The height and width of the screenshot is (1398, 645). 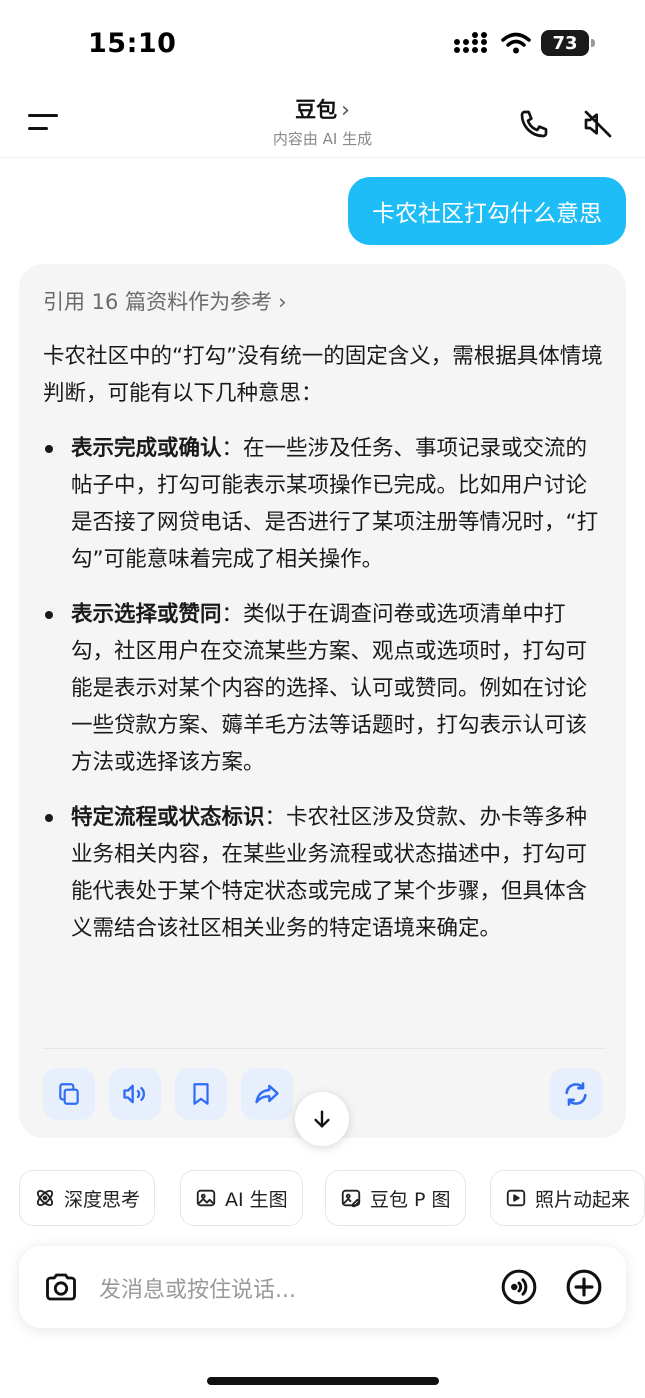 What do you see at coordinates (256, 1199) in the screenshot?
I see `chip-label: AI 生图` at bounding box center [256, 1199].